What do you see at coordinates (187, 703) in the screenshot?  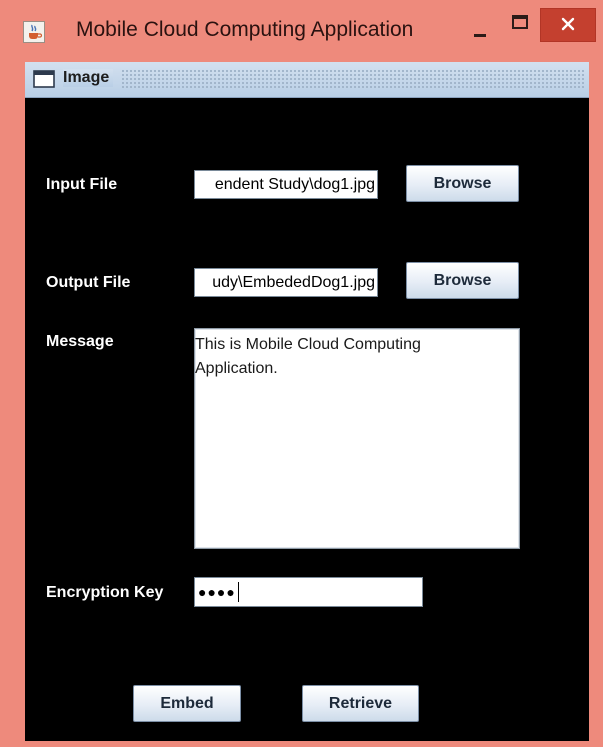 I see `embed-button: Embed` at bounding box center [187, 703].